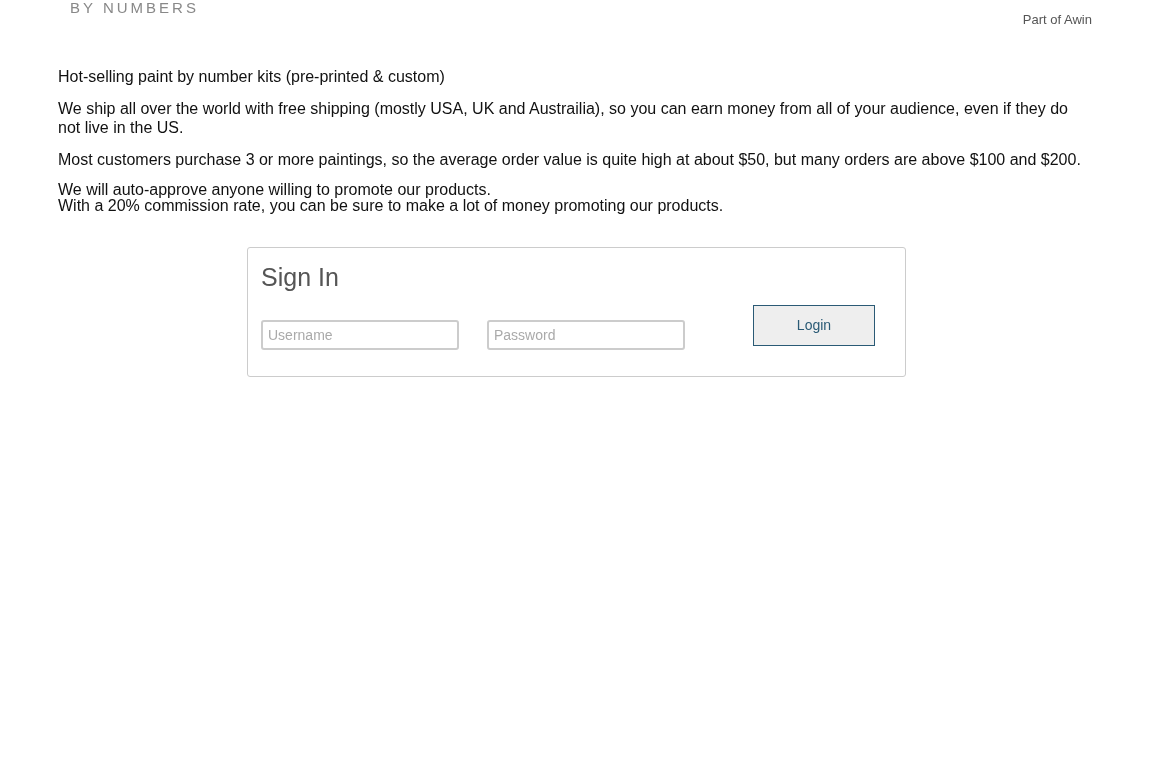  Describe the element at coordinates (391, 206) in the screenshot. I see `intro-line: With a 20% commission rate, you can be sure to make a lot of money promoting our products.` at that location.